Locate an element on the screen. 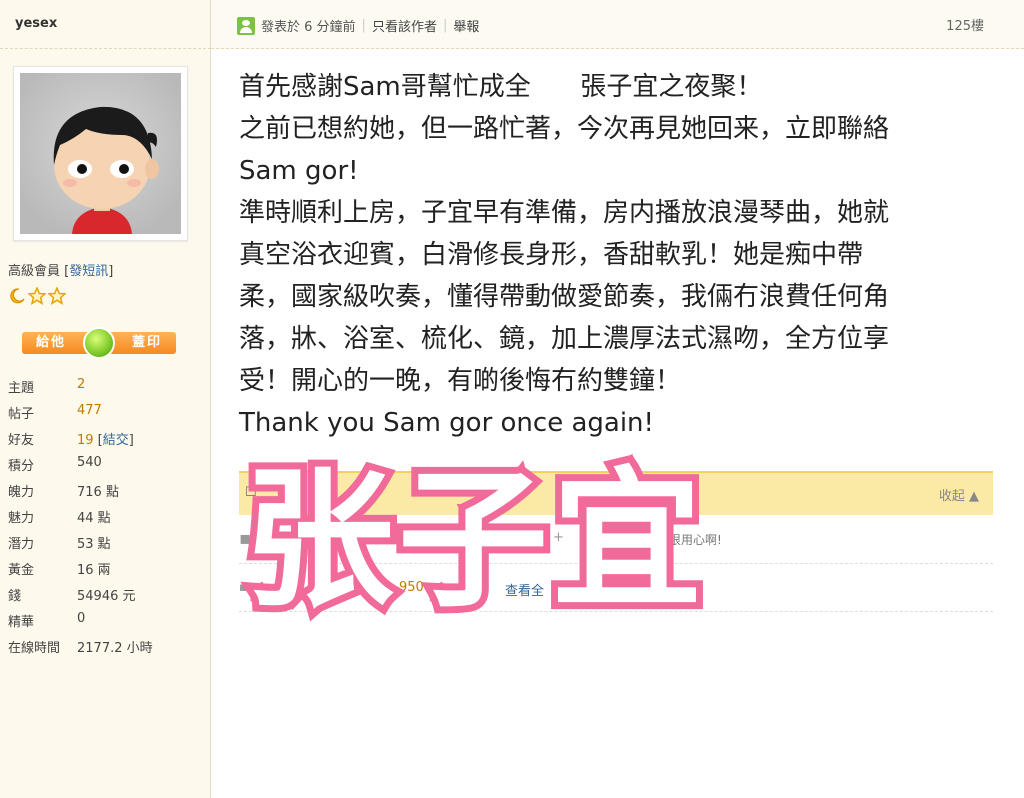 The width and height of the screenshot is (1024, 798). collapse-label: 收起 is located at coordinates (951, 496).